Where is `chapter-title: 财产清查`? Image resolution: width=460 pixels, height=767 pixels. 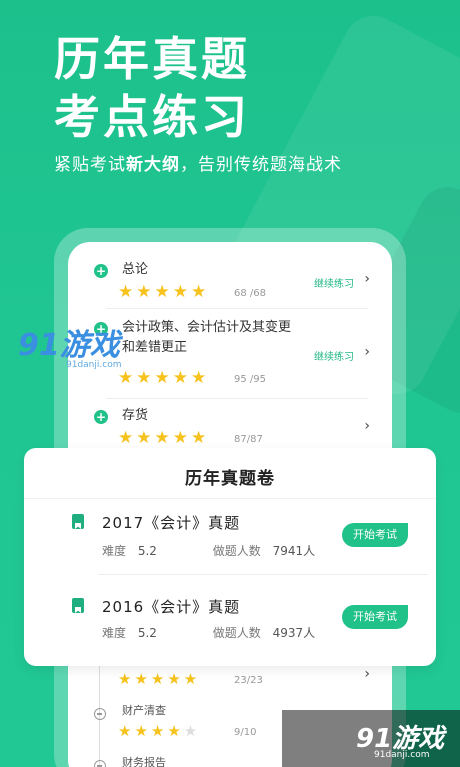 chapter-title: 财产清查 is located at coordinates (144, 710).